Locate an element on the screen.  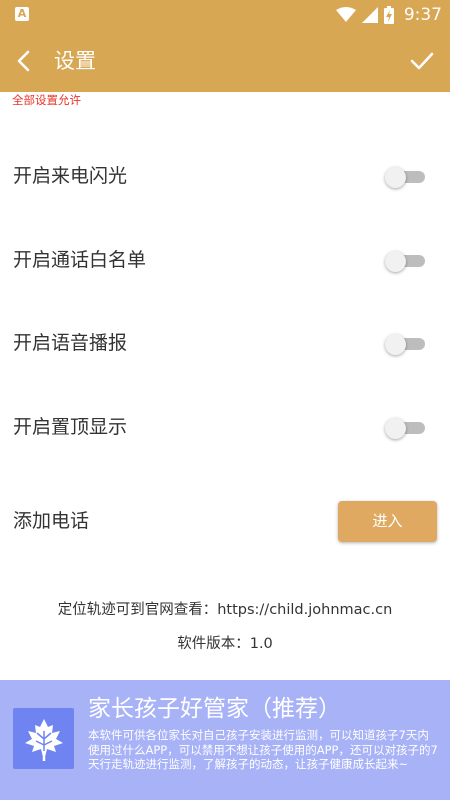
call-whitelist-toggle is located at coordinates (405, 261).